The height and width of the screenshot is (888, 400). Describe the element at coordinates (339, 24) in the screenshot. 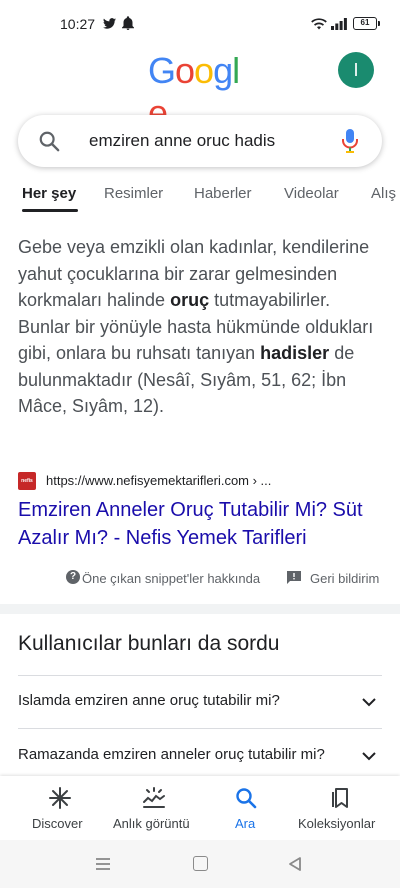

I see `signal-icon` at that location.